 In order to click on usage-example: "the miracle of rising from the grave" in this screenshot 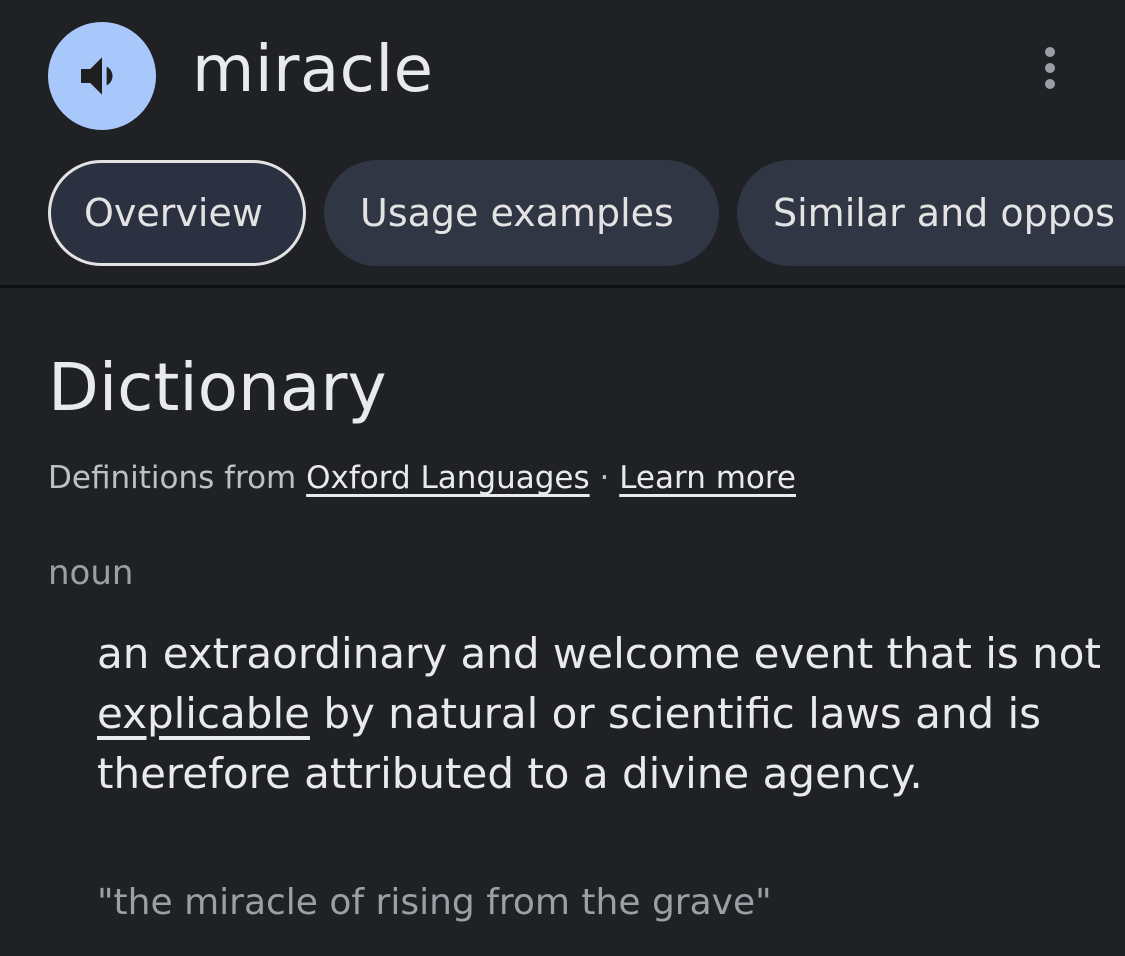, I will do `click(434, 902)`.